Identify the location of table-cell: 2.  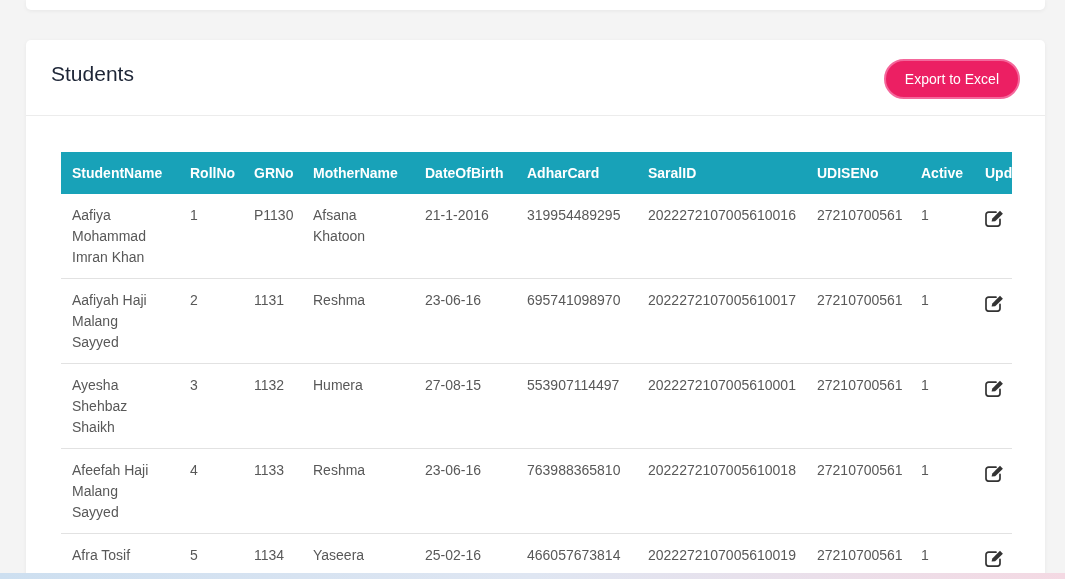
(211, 321).